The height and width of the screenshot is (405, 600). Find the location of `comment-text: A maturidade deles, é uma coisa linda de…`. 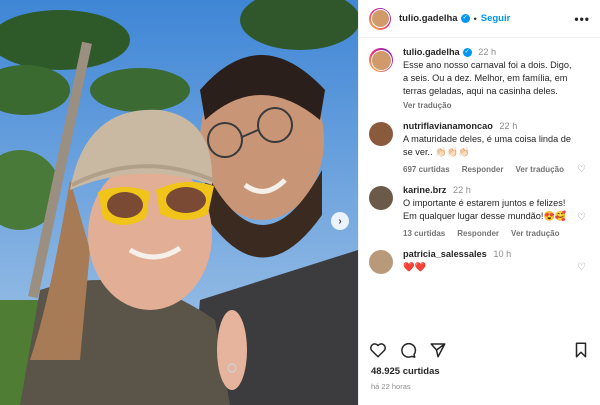

comment-text: A maturidade deles, é uma coisa linda de… is located at coordinates (487, 145).